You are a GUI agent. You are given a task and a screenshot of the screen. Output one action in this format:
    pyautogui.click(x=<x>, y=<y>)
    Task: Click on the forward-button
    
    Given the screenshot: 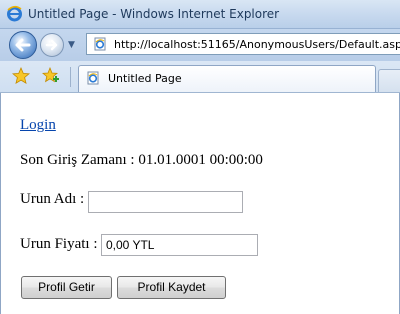 What is the action you would take?
    pyautogui.click(x=52, y=45)
    